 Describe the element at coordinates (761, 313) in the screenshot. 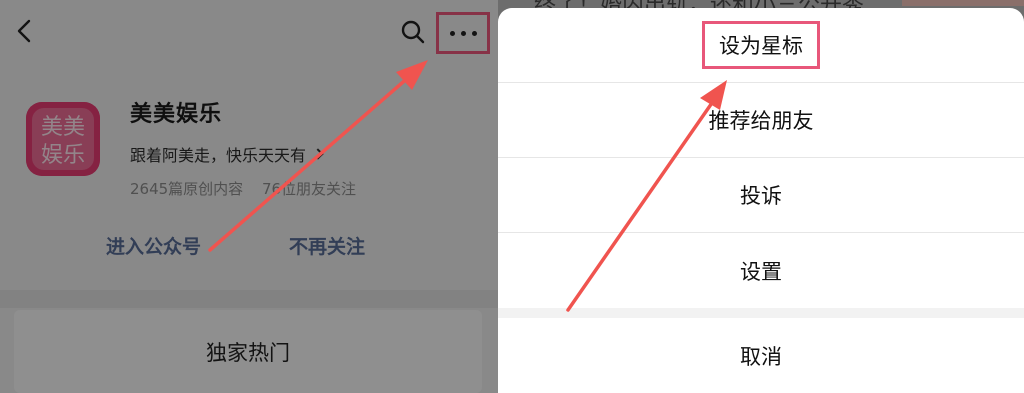

I see `sheet-gap` at that location.